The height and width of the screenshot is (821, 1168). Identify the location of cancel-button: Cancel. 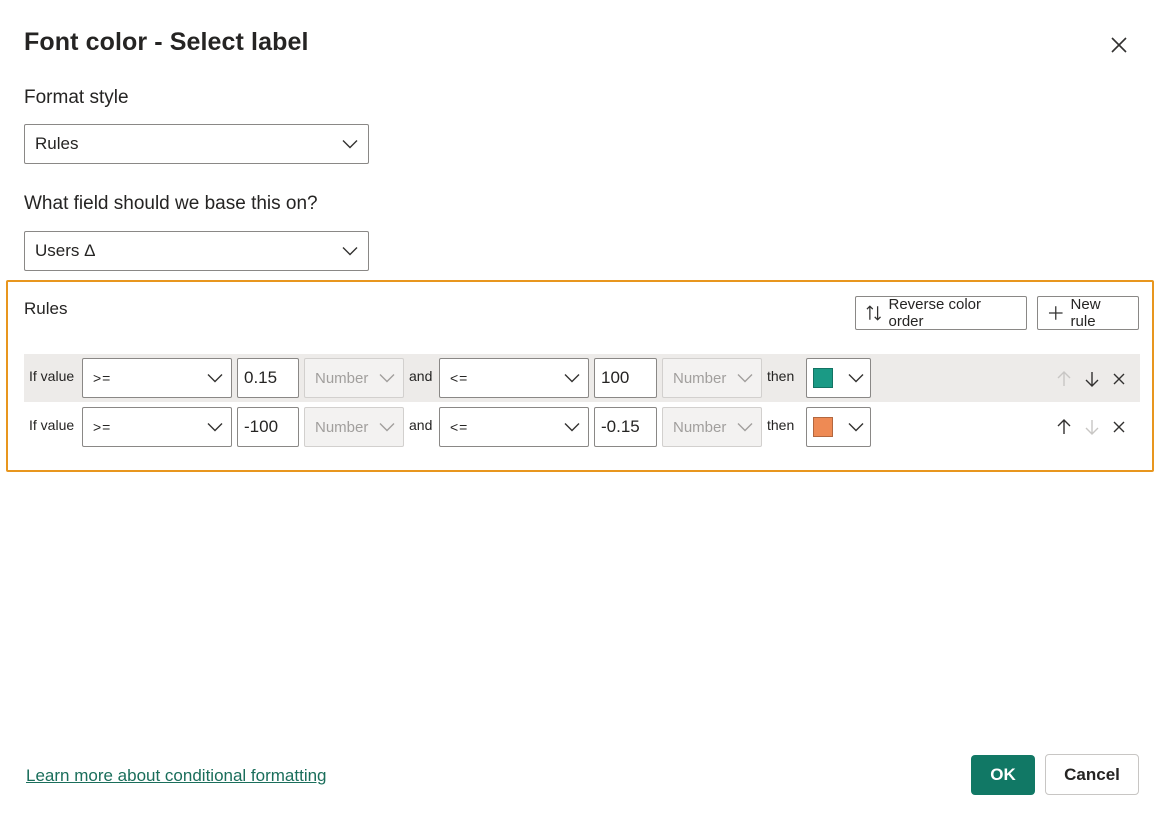
(1092, 774).